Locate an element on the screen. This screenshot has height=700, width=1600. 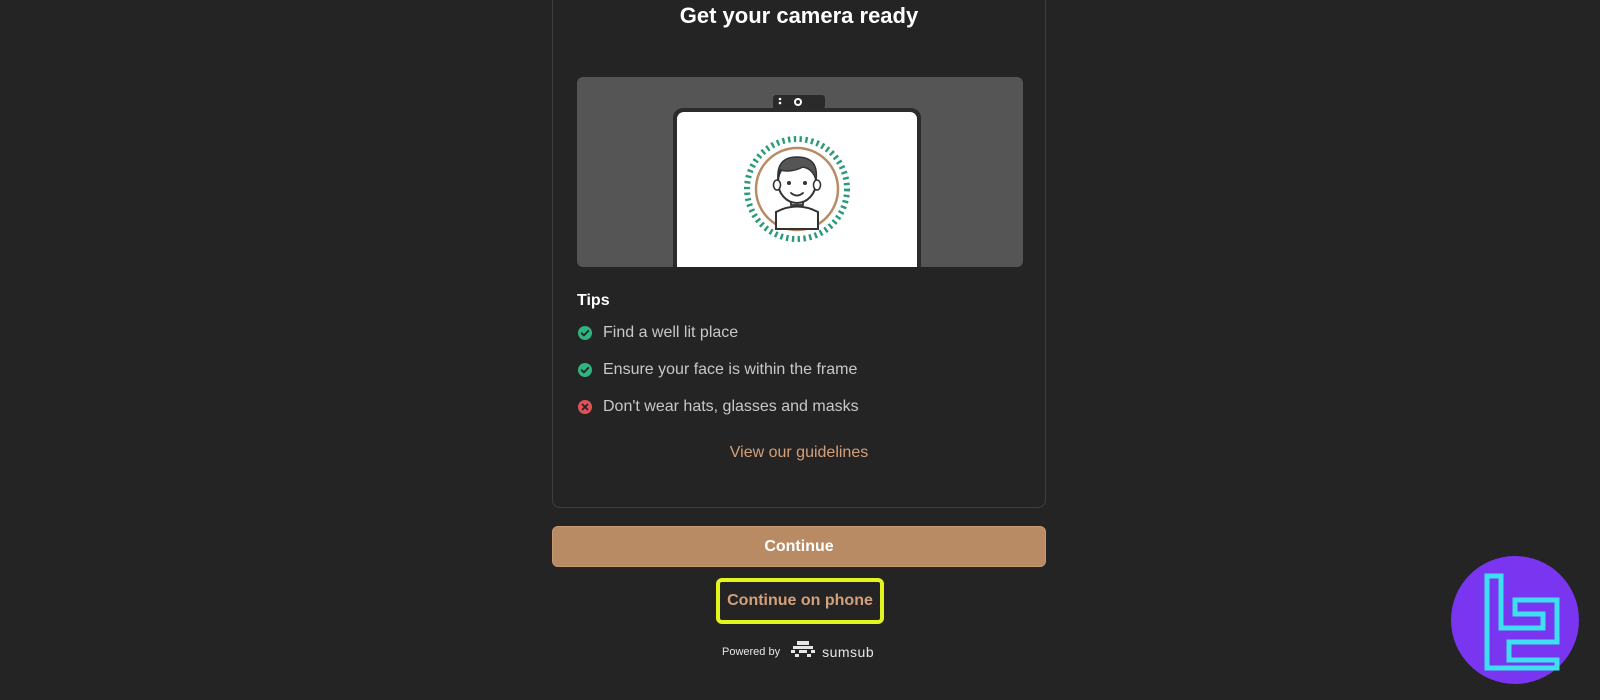
sumsub-logo-icon is located at coordinates (803, 651).